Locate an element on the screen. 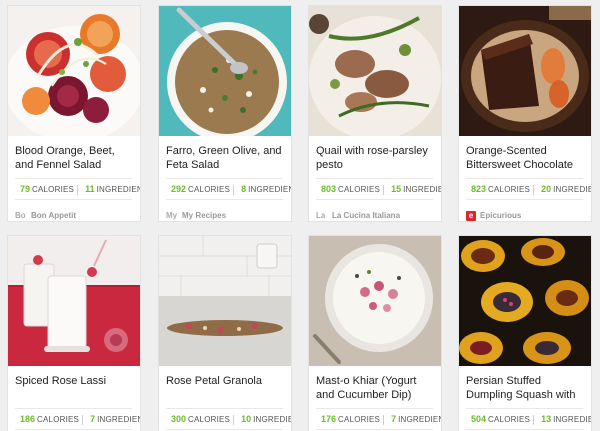  recipe-stats: 823CALORIES 20INGREDIENTS is located at coordinates (528, 189).